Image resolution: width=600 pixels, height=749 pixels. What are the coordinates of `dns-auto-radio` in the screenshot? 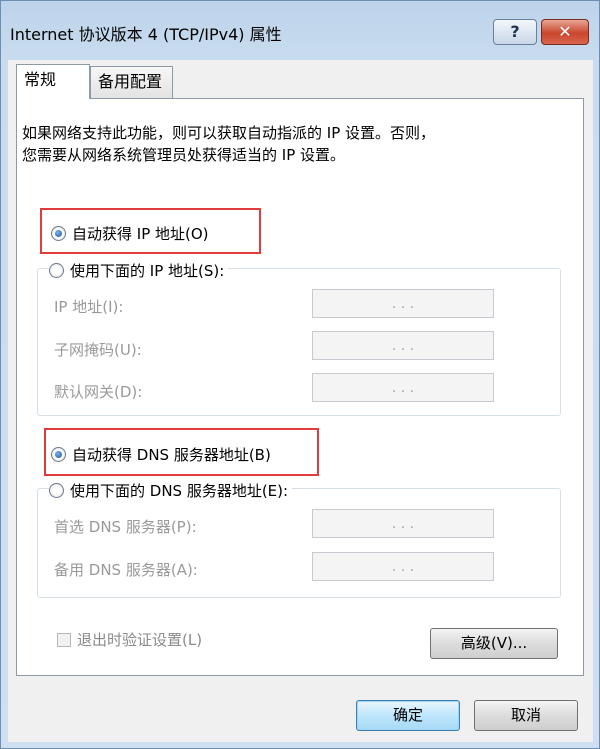 It's located at (58, 454).